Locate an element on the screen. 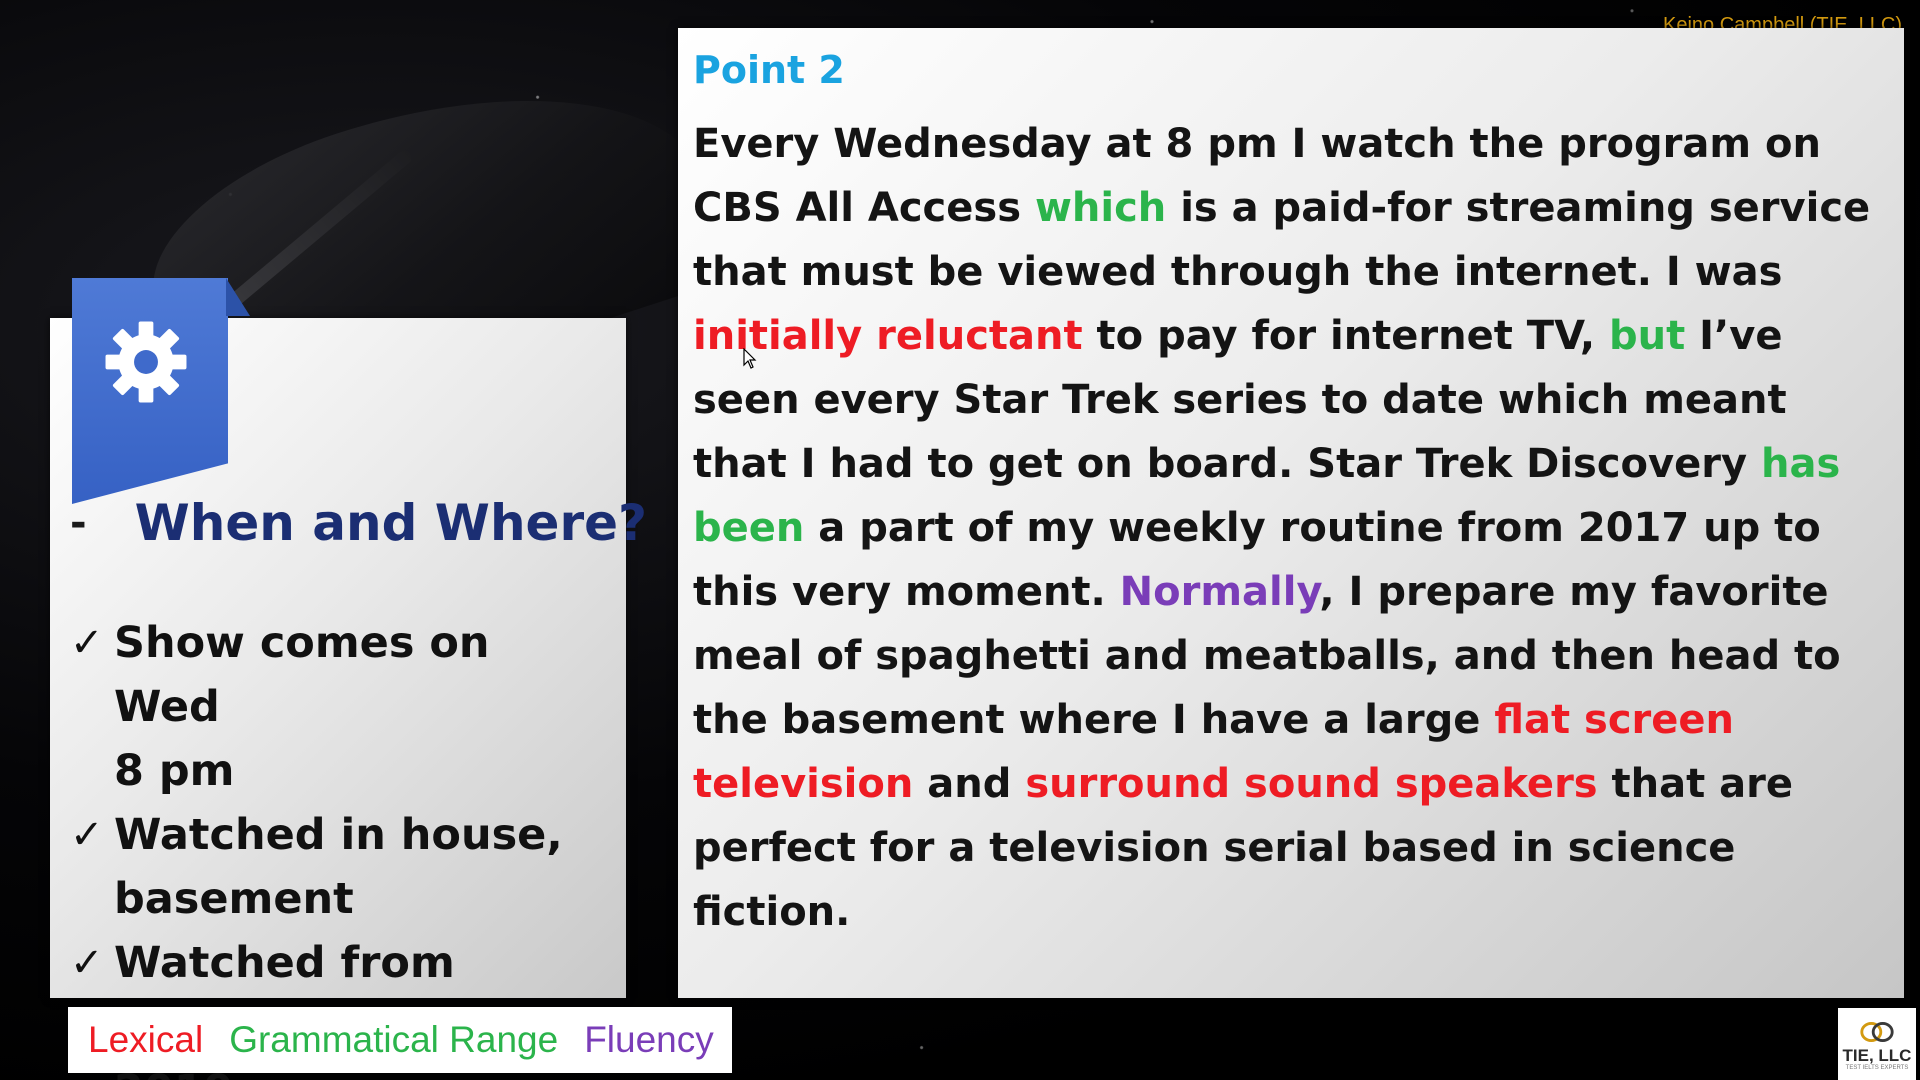 This screenshot has width=1920, height=1080. essay-text: CBS All Access is located at coordinates (864, 208).